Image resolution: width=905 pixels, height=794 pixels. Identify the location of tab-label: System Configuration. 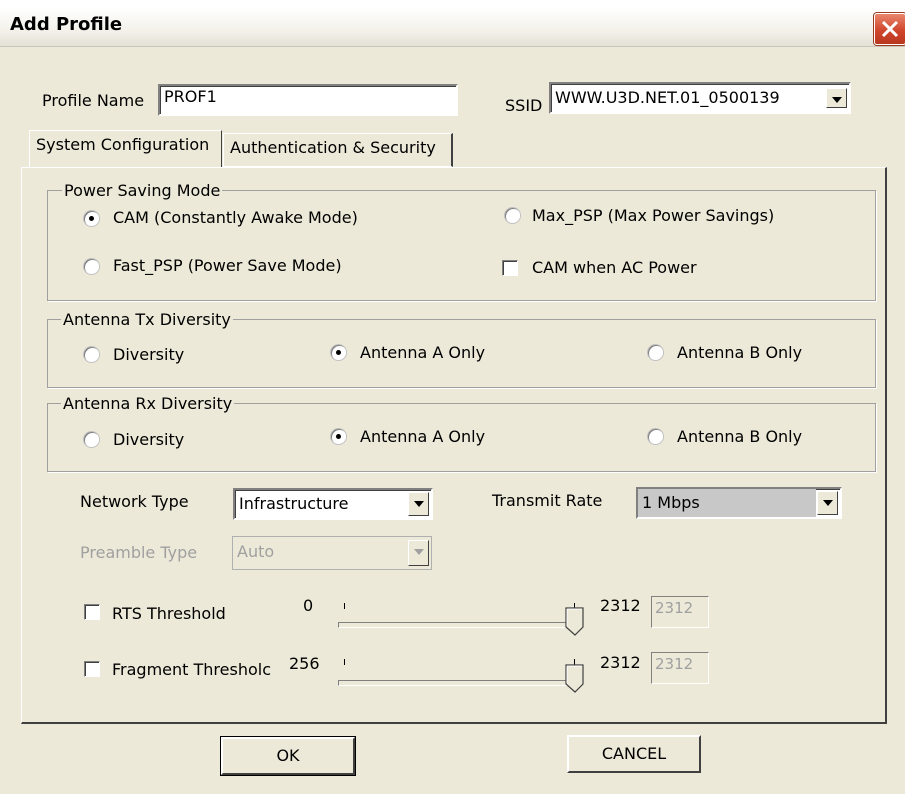
(123, 144).